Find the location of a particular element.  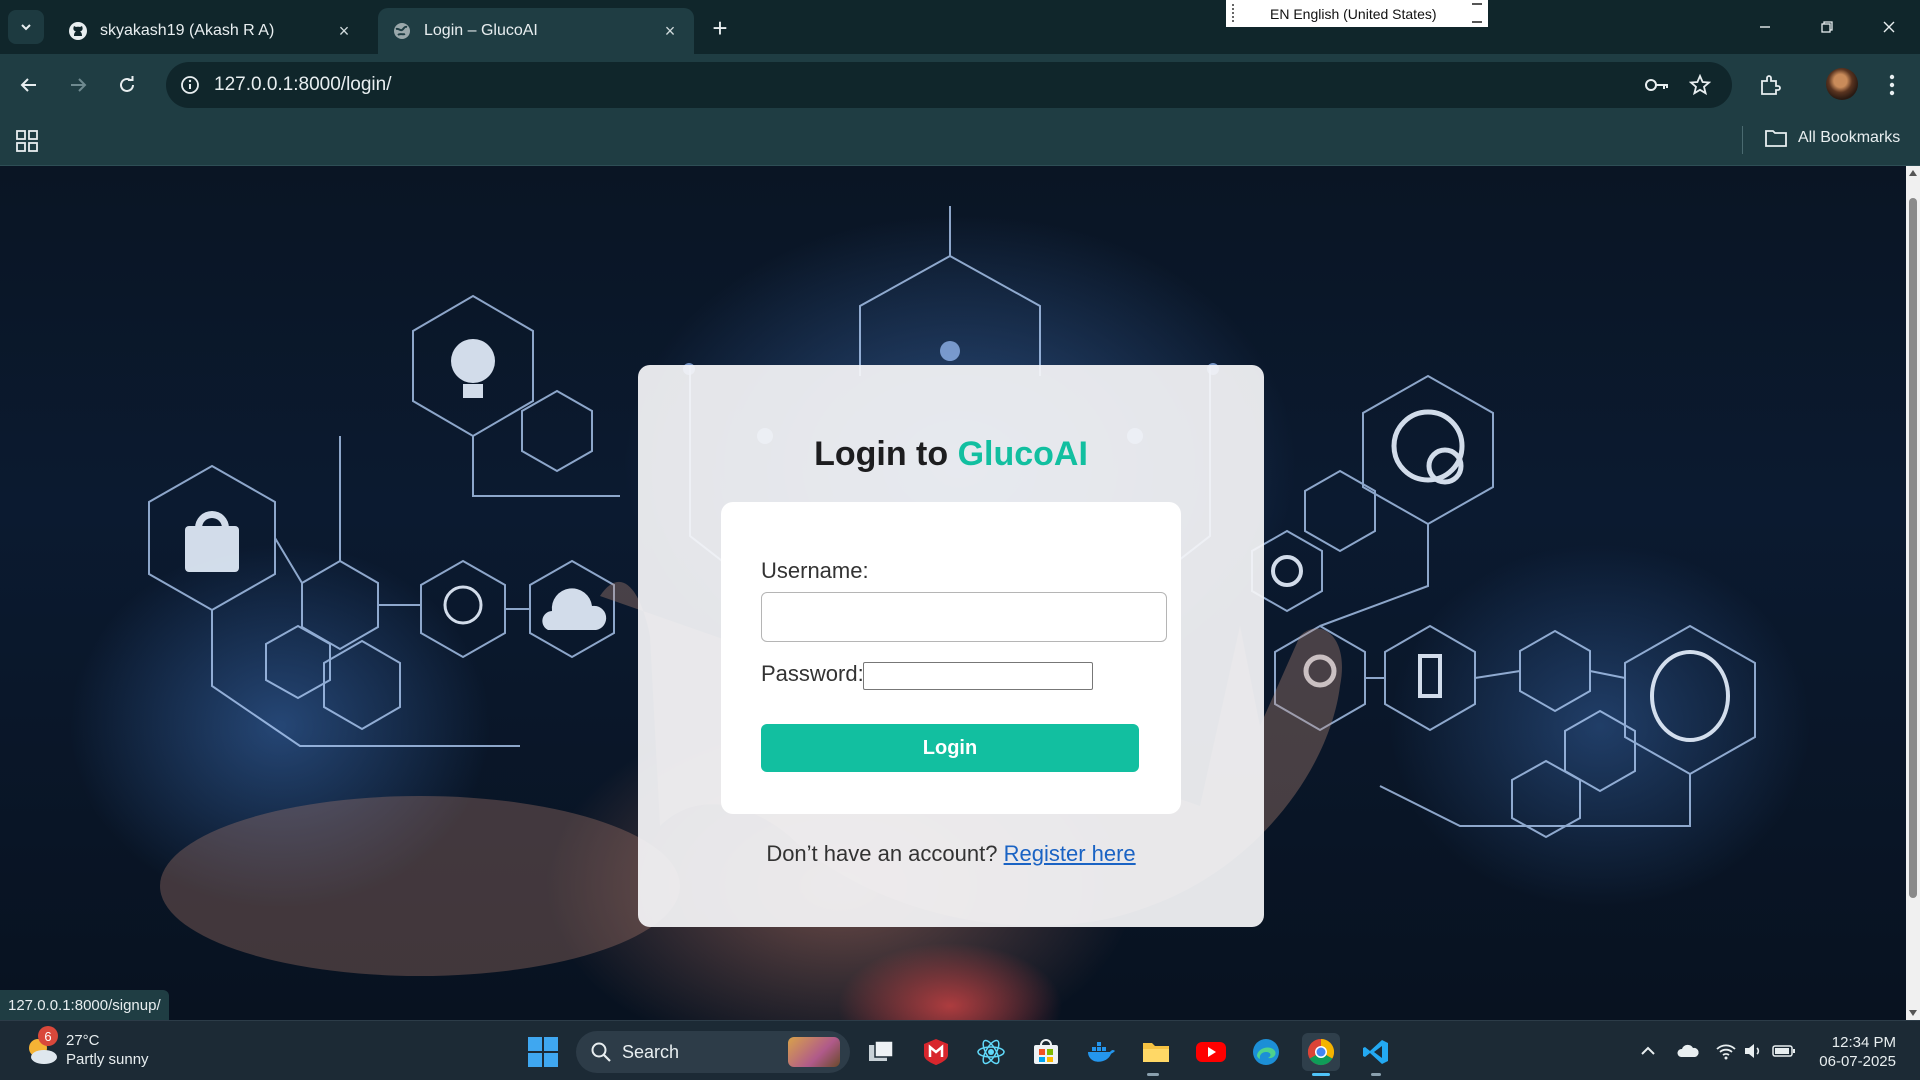

restore-icon is located at coordinates (1827, 27).